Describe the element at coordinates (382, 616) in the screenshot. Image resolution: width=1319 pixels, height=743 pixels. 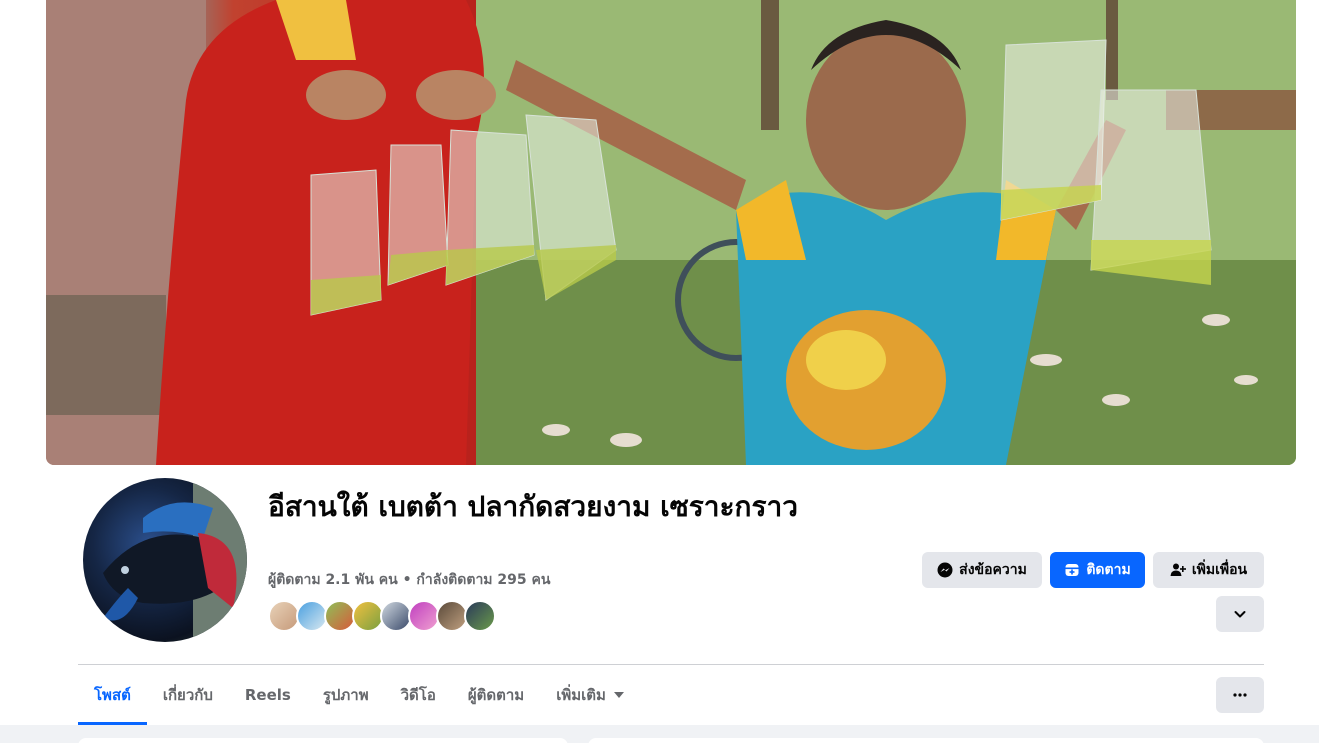
I see `mutual-follower-avatars` at that location.